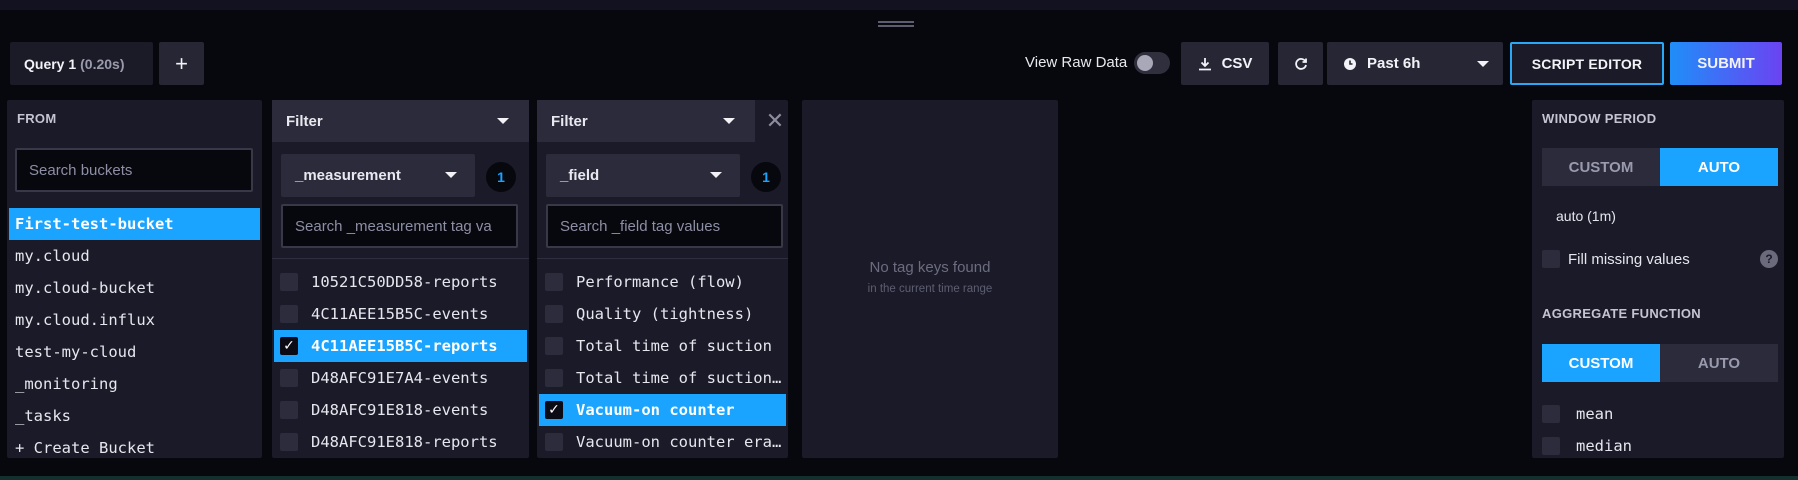 Image resolution: width=1798 pixels, height=480 pixels. Describe the element at coordinates (662, 314) in the screenshot. I see `tag-value-item: Quality (tightness)` at that location.